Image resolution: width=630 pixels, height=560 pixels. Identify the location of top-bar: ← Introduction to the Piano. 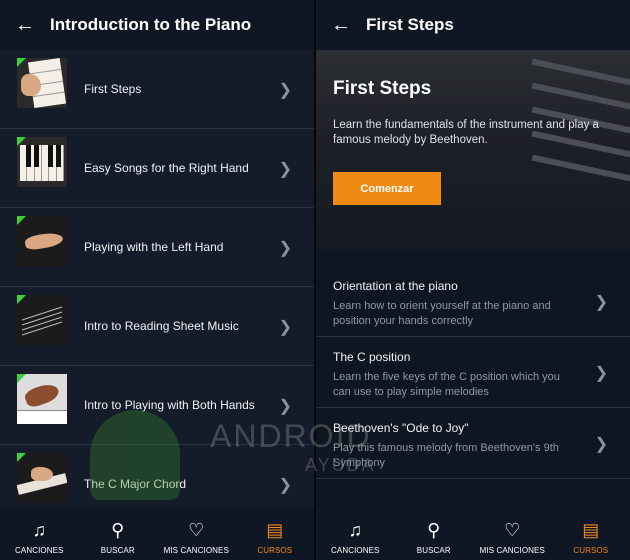
(157, 25).